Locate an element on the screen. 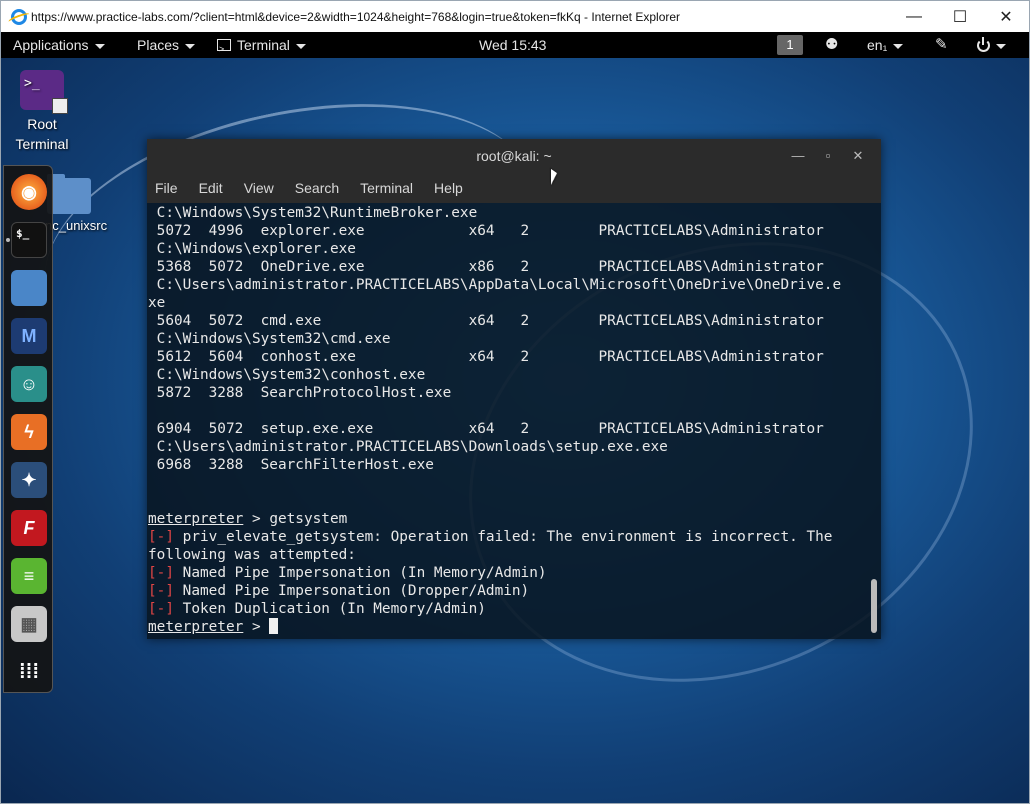 Image resolution: width=1030 pixels, height=804 pixels. notes-icon: ≡ is located at coordinates (29, 576).